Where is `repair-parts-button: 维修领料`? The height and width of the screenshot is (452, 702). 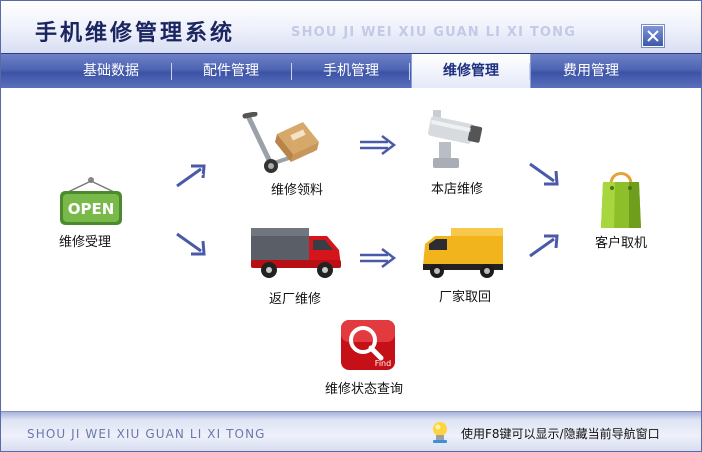 repair-parts-button: 维修领料 is located at coordinates (282, 153).